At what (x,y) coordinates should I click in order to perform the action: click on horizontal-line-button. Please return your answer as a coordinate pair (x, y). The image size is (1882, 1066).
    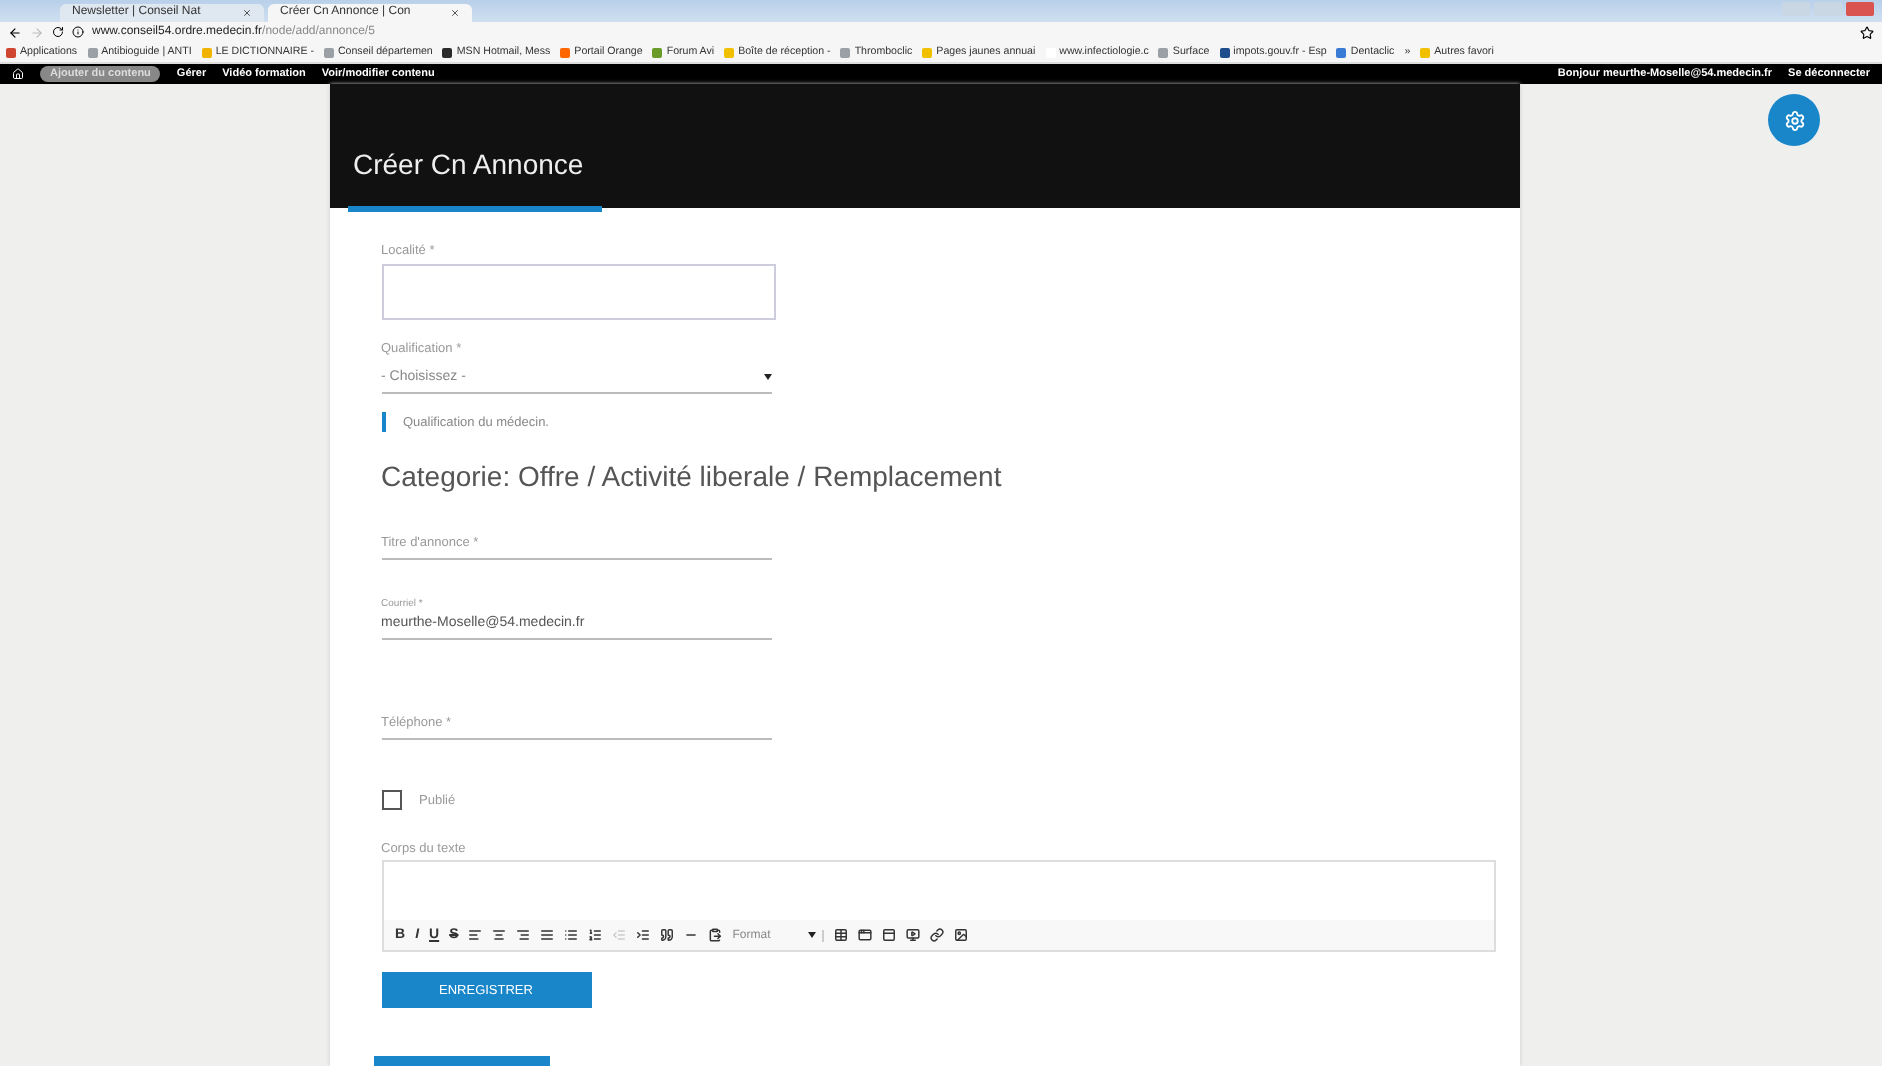
    Looking at the image, I should click on (691, 935).